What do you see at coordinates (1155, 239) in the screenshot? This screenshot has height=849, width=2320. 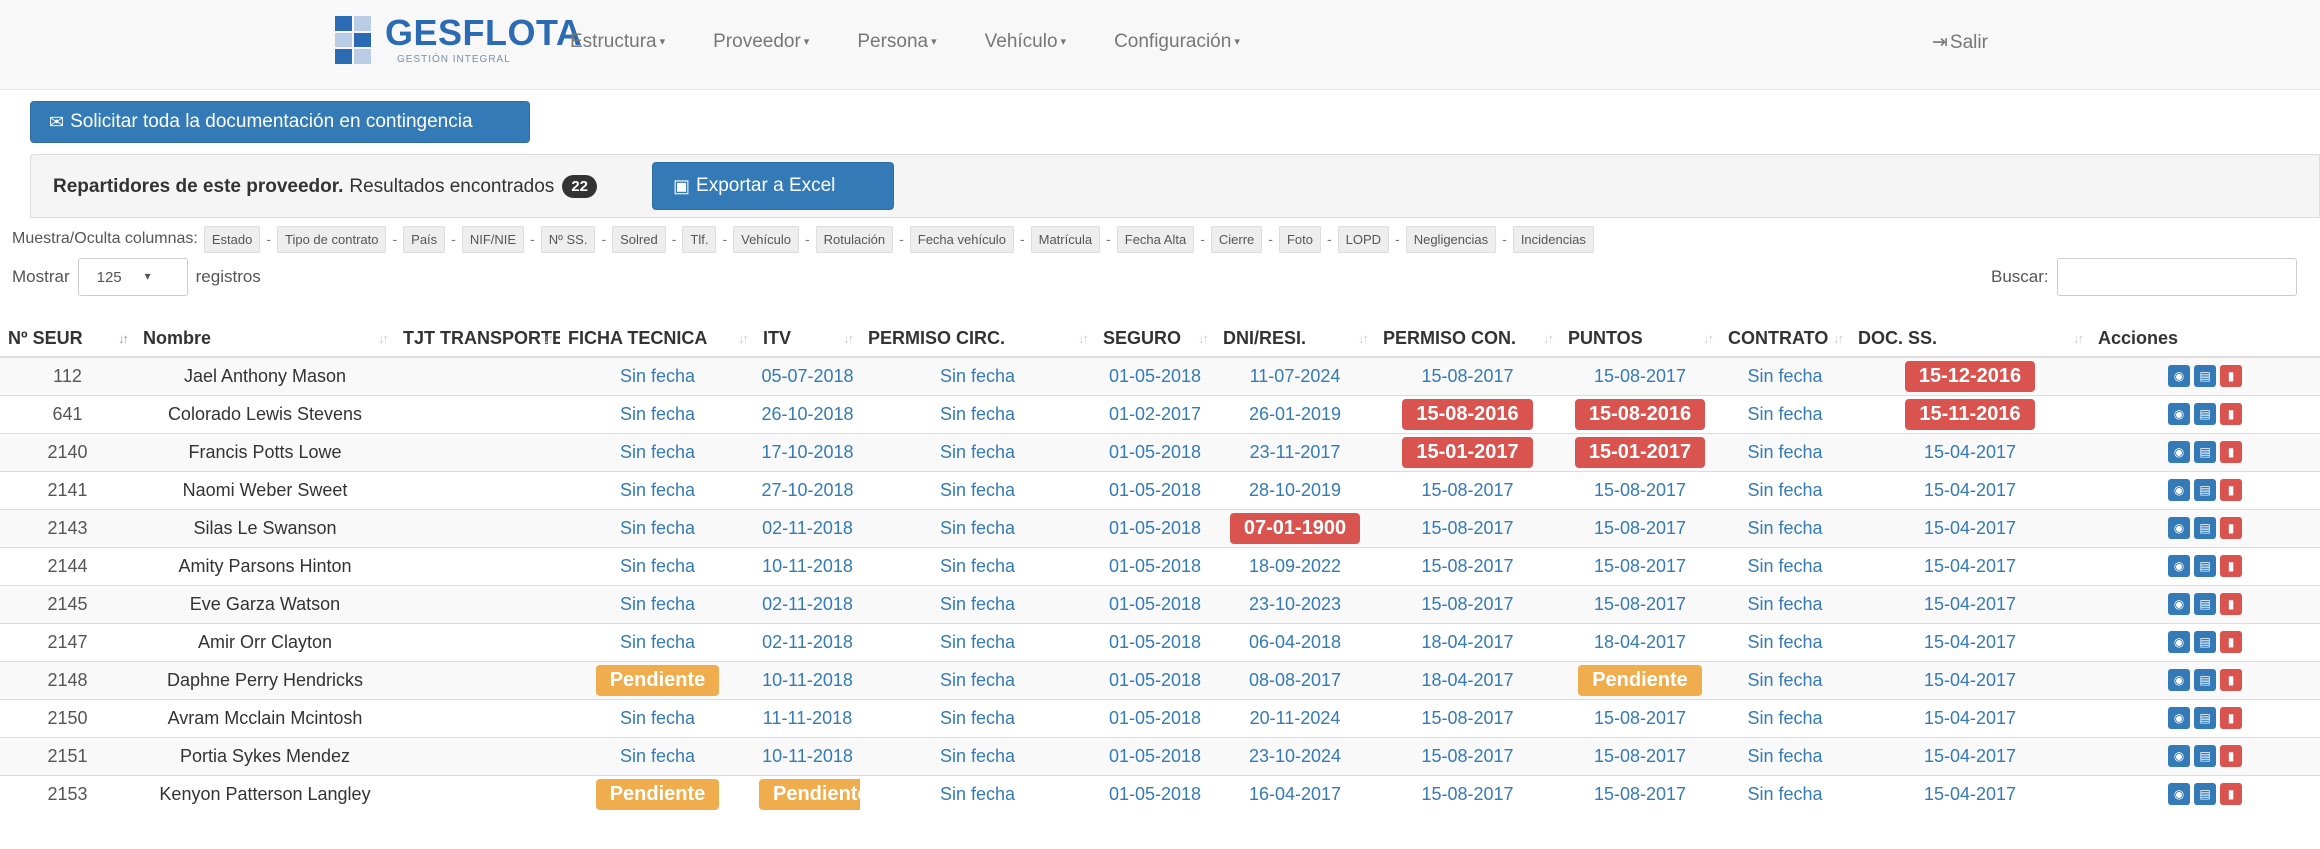 I see `column-toggle-fecha-alta: Fecha Alta` at bounding box center [1155, 239].